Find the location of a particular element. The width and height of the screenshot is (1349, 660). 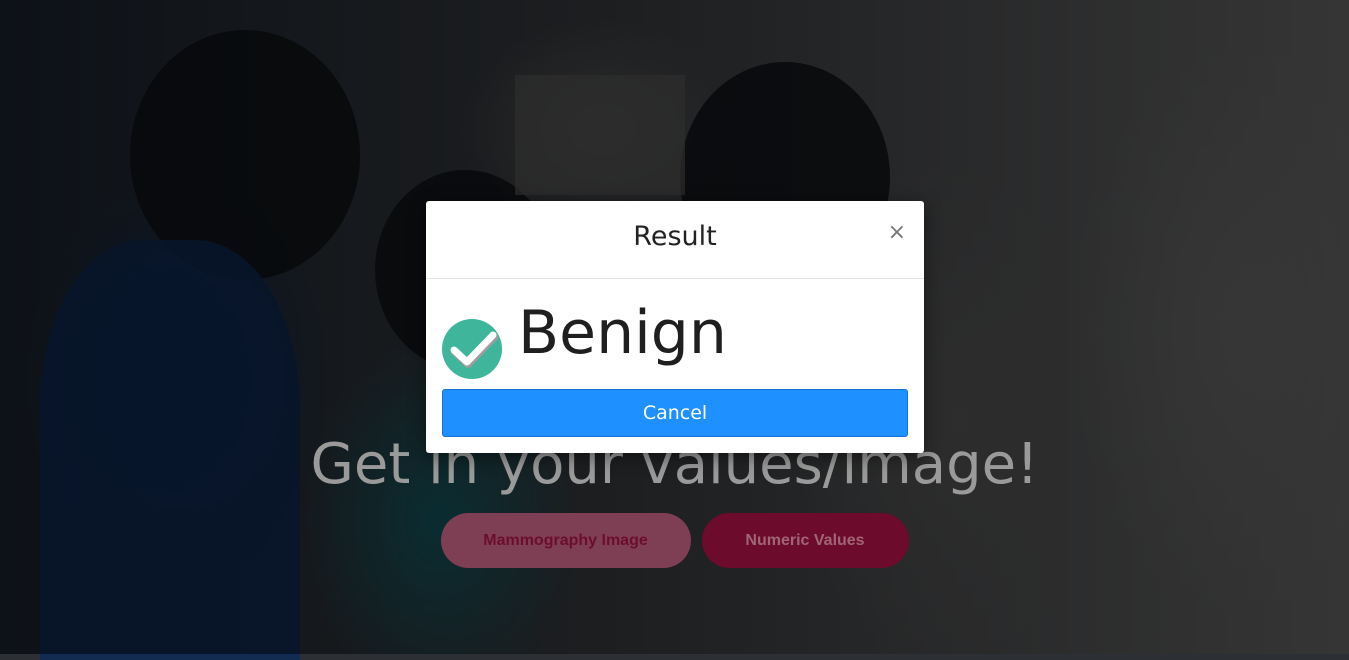

mammography-image-button: Mammography Image is located at coordinates (565, 540).